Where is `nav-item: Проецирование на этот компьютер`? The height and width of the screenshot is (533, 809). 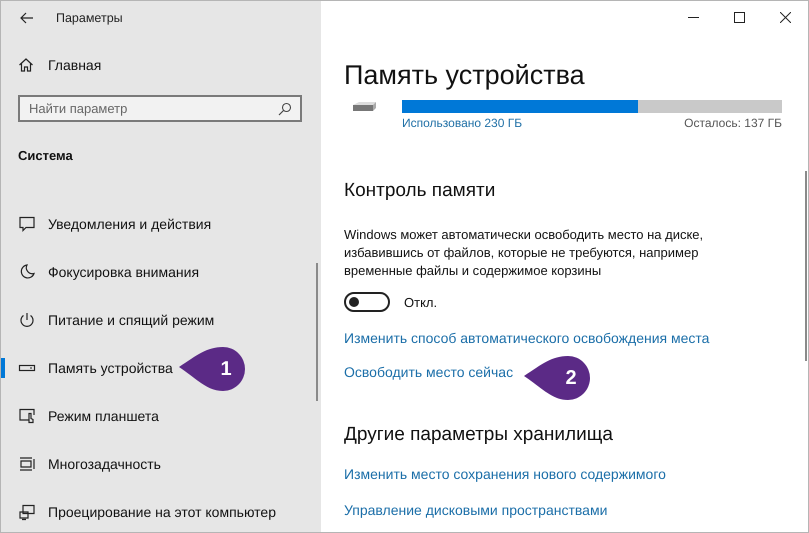 nav-item: Проецирование на этот компьютер is located at coordinates (147, 510).